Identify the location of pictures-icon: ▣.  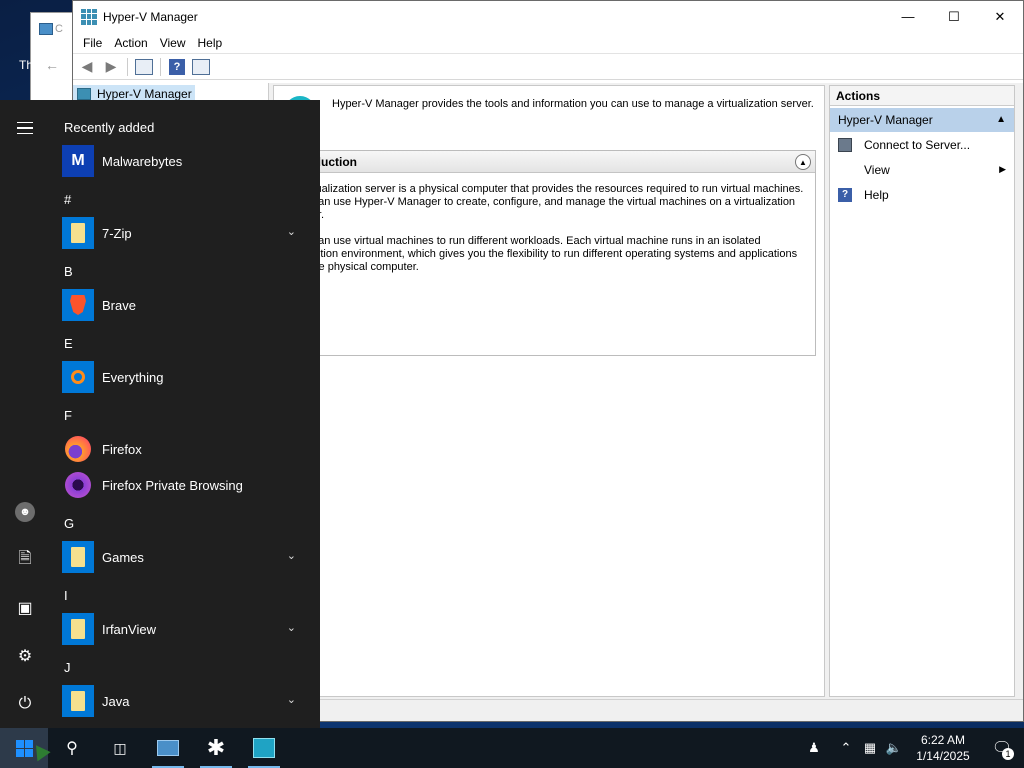
(25, 608).